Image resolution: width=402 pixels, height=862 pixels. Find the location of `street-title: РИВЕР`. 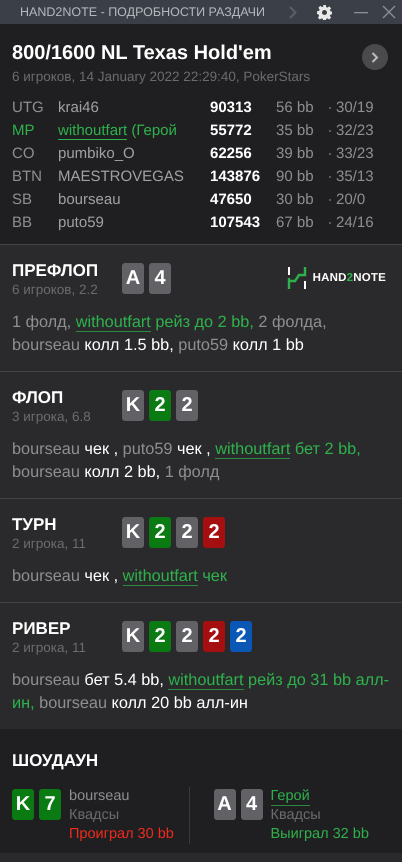

street-title: РИВЕР is located at coordinates (42, 629).